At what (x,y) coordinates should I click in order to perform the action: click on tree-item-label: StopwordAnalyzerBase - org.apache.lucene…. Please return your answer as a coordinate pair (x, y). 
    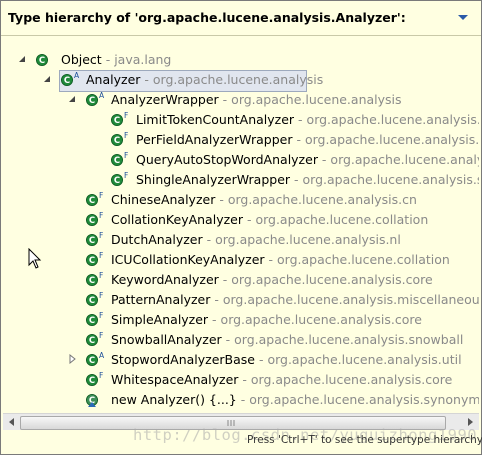
    Looking at the image, I should click on (286, 360).